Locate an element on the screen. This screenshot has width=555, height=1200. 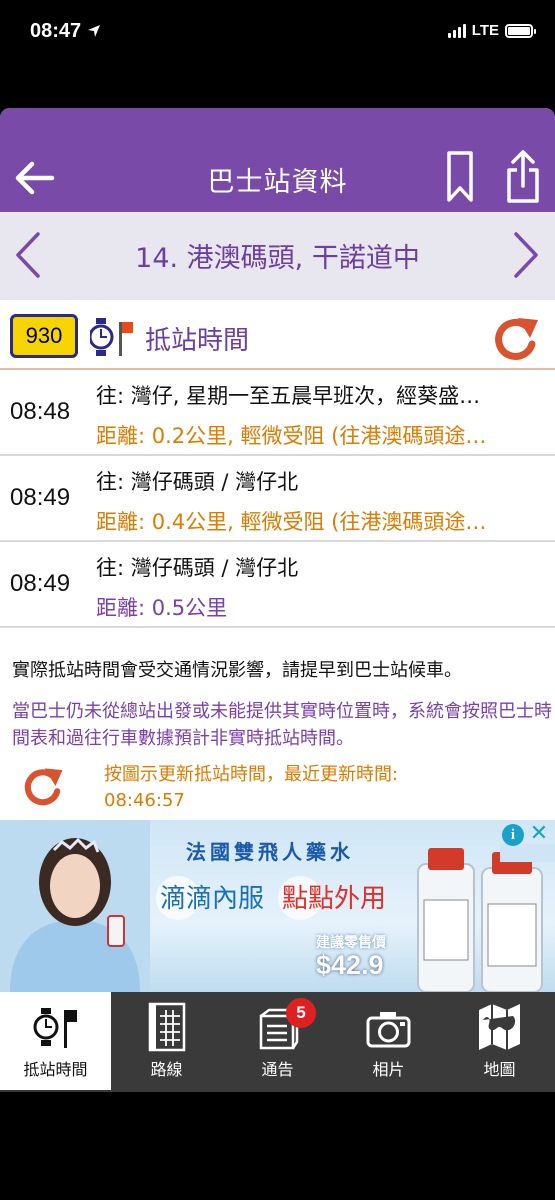
network-label: LTE is located at coordinates (485, 30).